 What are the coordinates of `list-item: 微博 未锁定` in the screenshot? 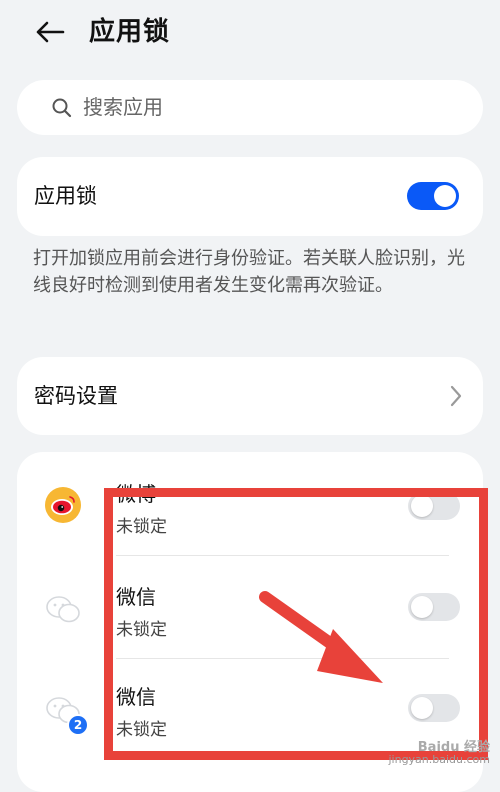 It's located at (250, 502).